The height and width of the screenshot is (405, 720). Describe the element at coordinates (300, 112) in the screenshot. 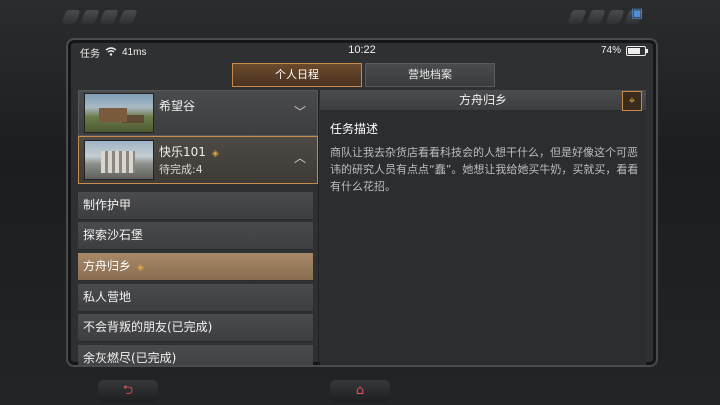

I see `chevron-down-icon: ﹀` at that location.